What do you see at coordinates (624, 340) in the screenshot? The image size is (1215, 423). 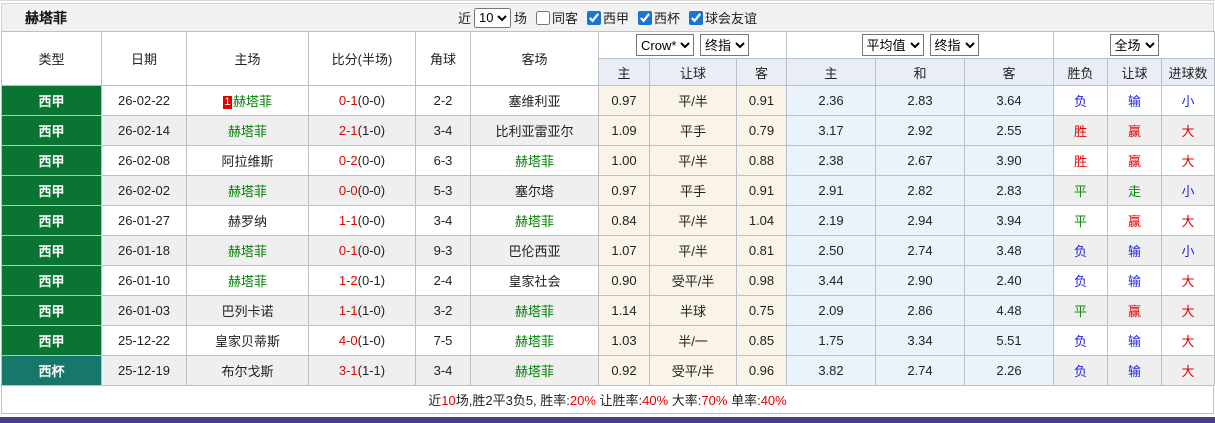 I see `handicap-home-odds: 1.03` at bounding box center [624, 340].